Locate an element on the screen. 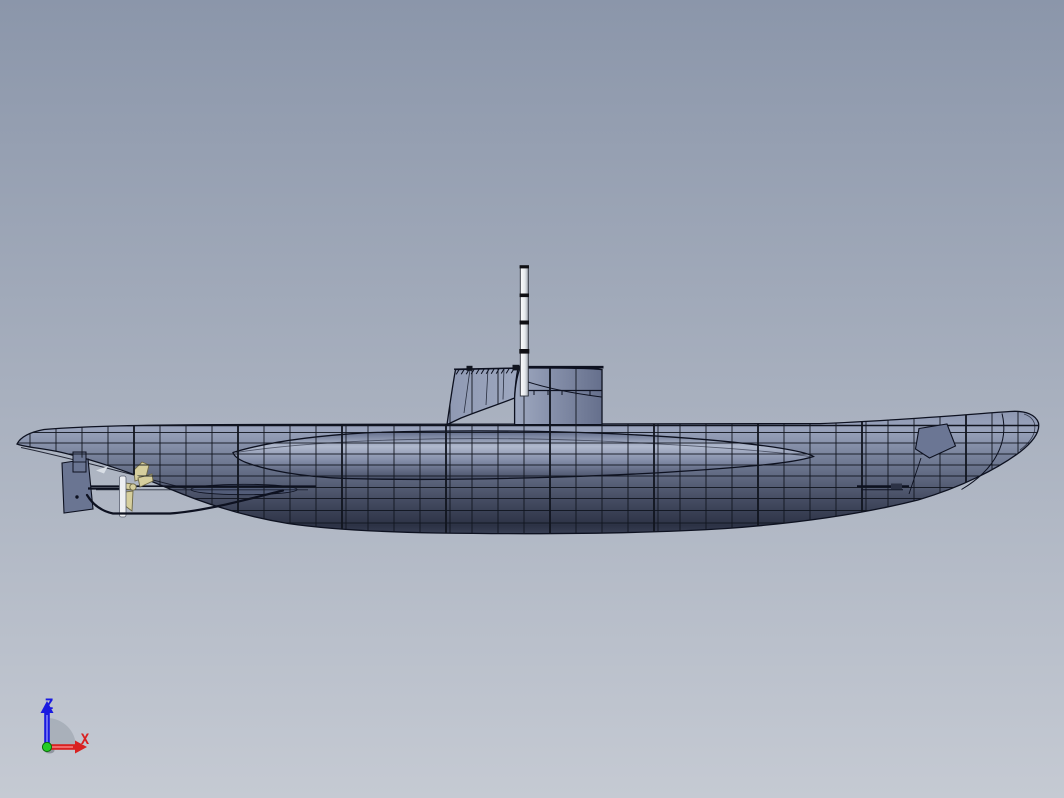 The height and width of the screenshot is (798, 1064). z-axis-label: Z is located at coordinates (49, 705).